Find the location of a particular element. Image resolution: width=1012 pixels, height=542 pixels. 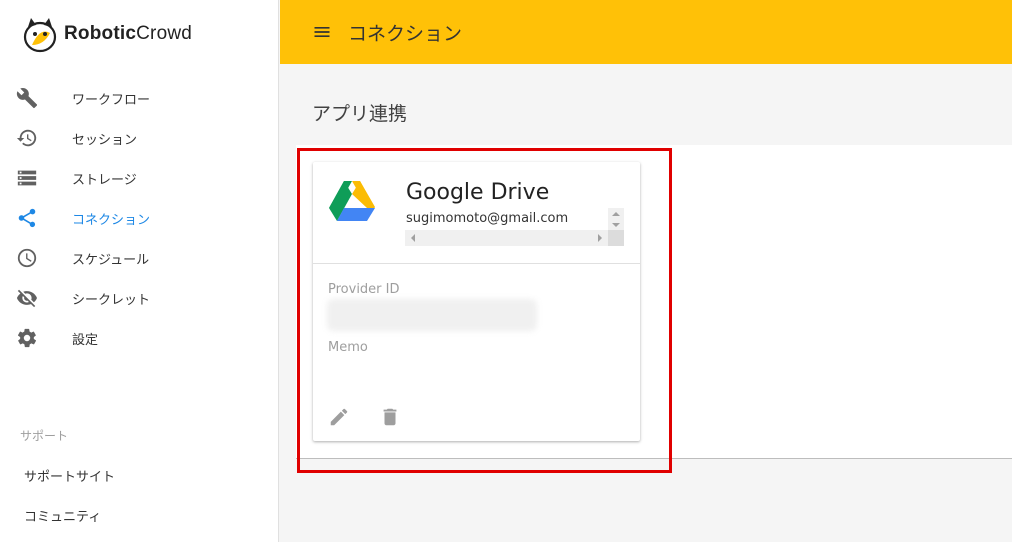

connection-title: Google Drive is located at coordinates (478, 192).